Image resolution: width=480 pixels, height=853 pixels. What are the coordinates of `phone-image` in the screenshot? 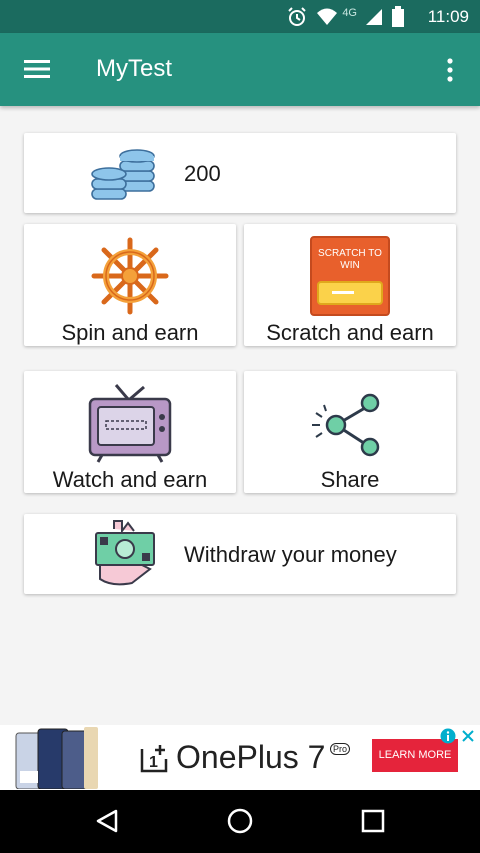 It's located at (56, 758).